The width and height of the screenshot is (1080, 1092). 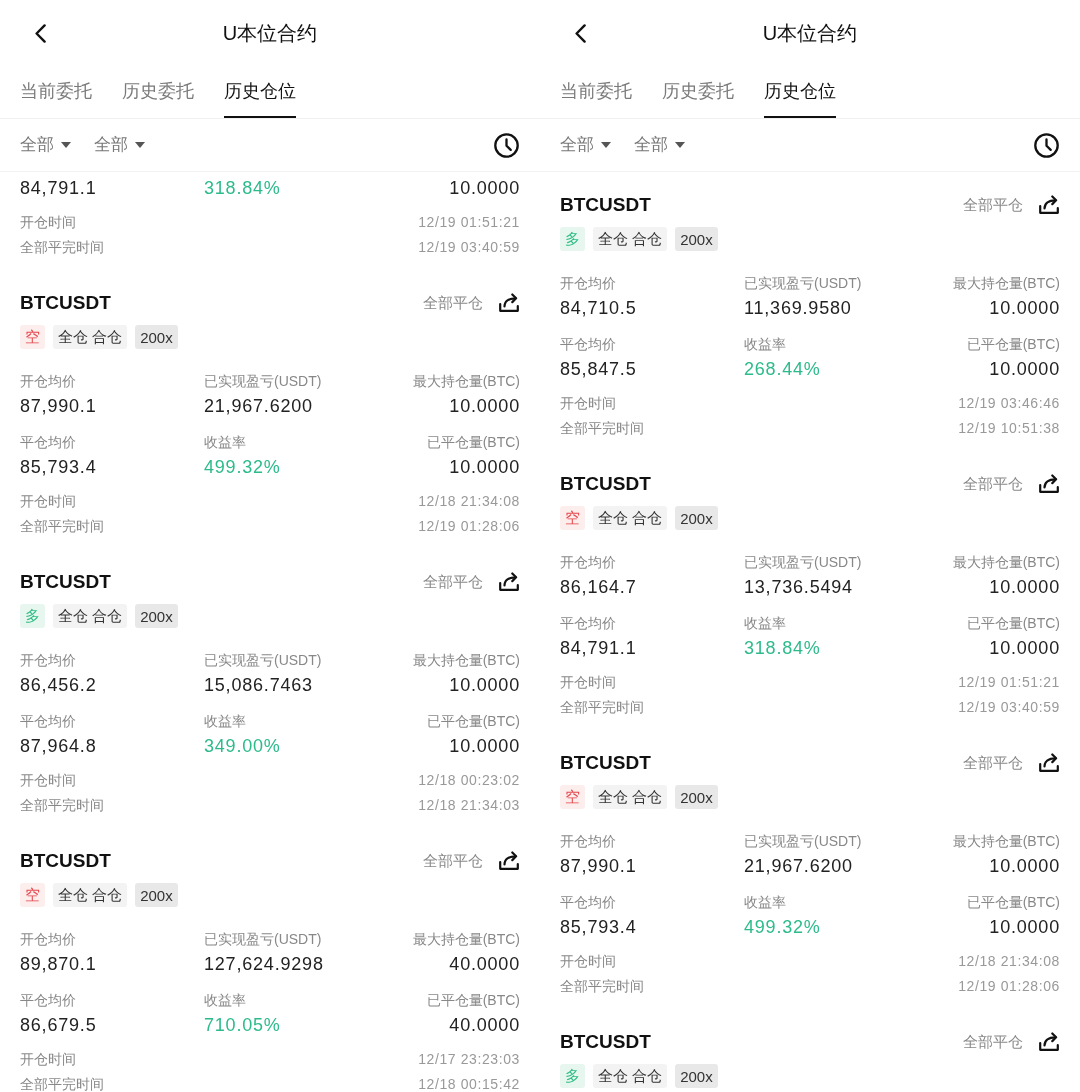 What do you see at coordinates (58, 685) in the screenshot?
I see `metric-value: 86,456.2` at bounding box center [58, 685].